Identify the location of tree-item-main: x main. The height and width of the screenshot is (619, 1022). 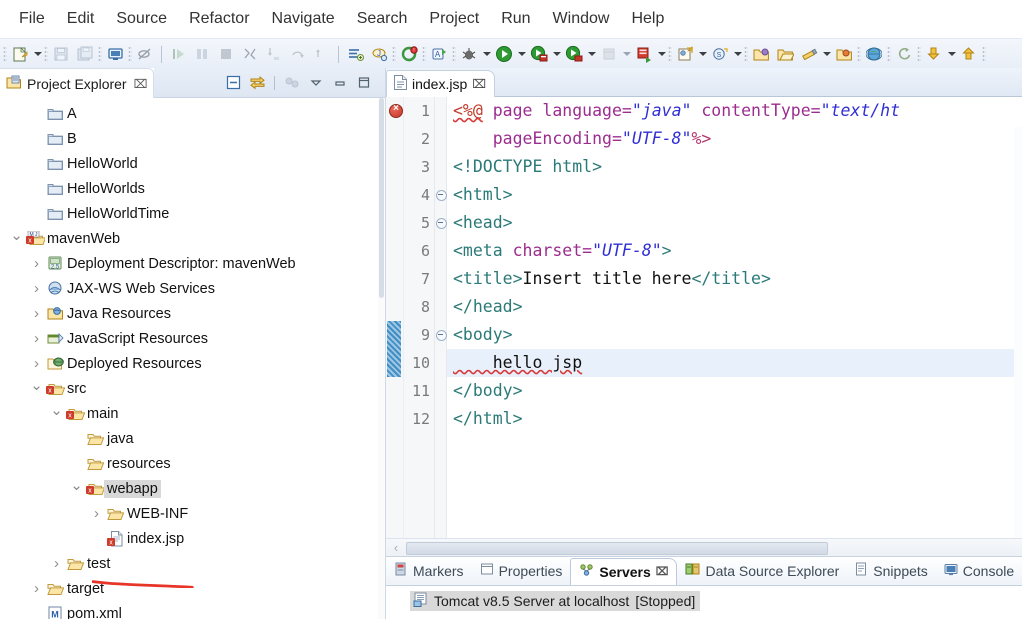
(192, 413).